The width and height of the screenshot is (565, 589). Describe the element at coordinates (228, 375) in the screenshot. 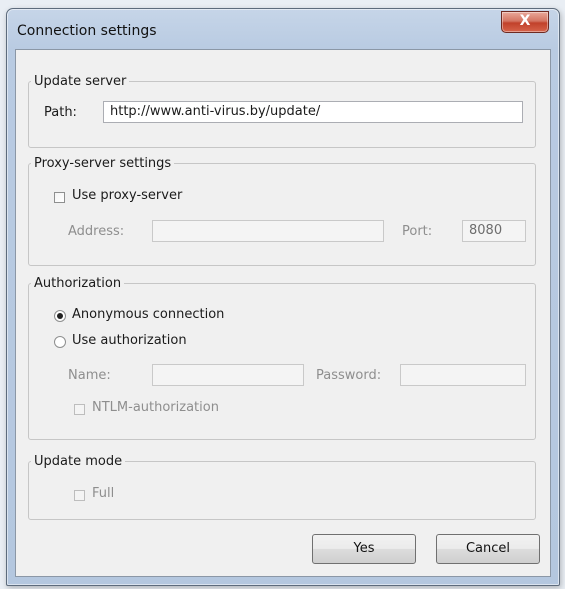

I see `name-input` at that location.